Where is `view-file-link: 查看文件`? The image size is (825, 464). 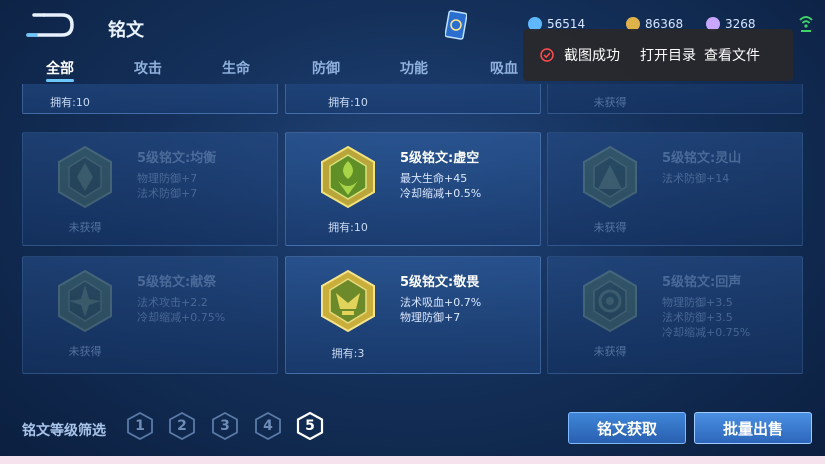
view-file-link: 查看文件 is located at coordinates (732, 55).